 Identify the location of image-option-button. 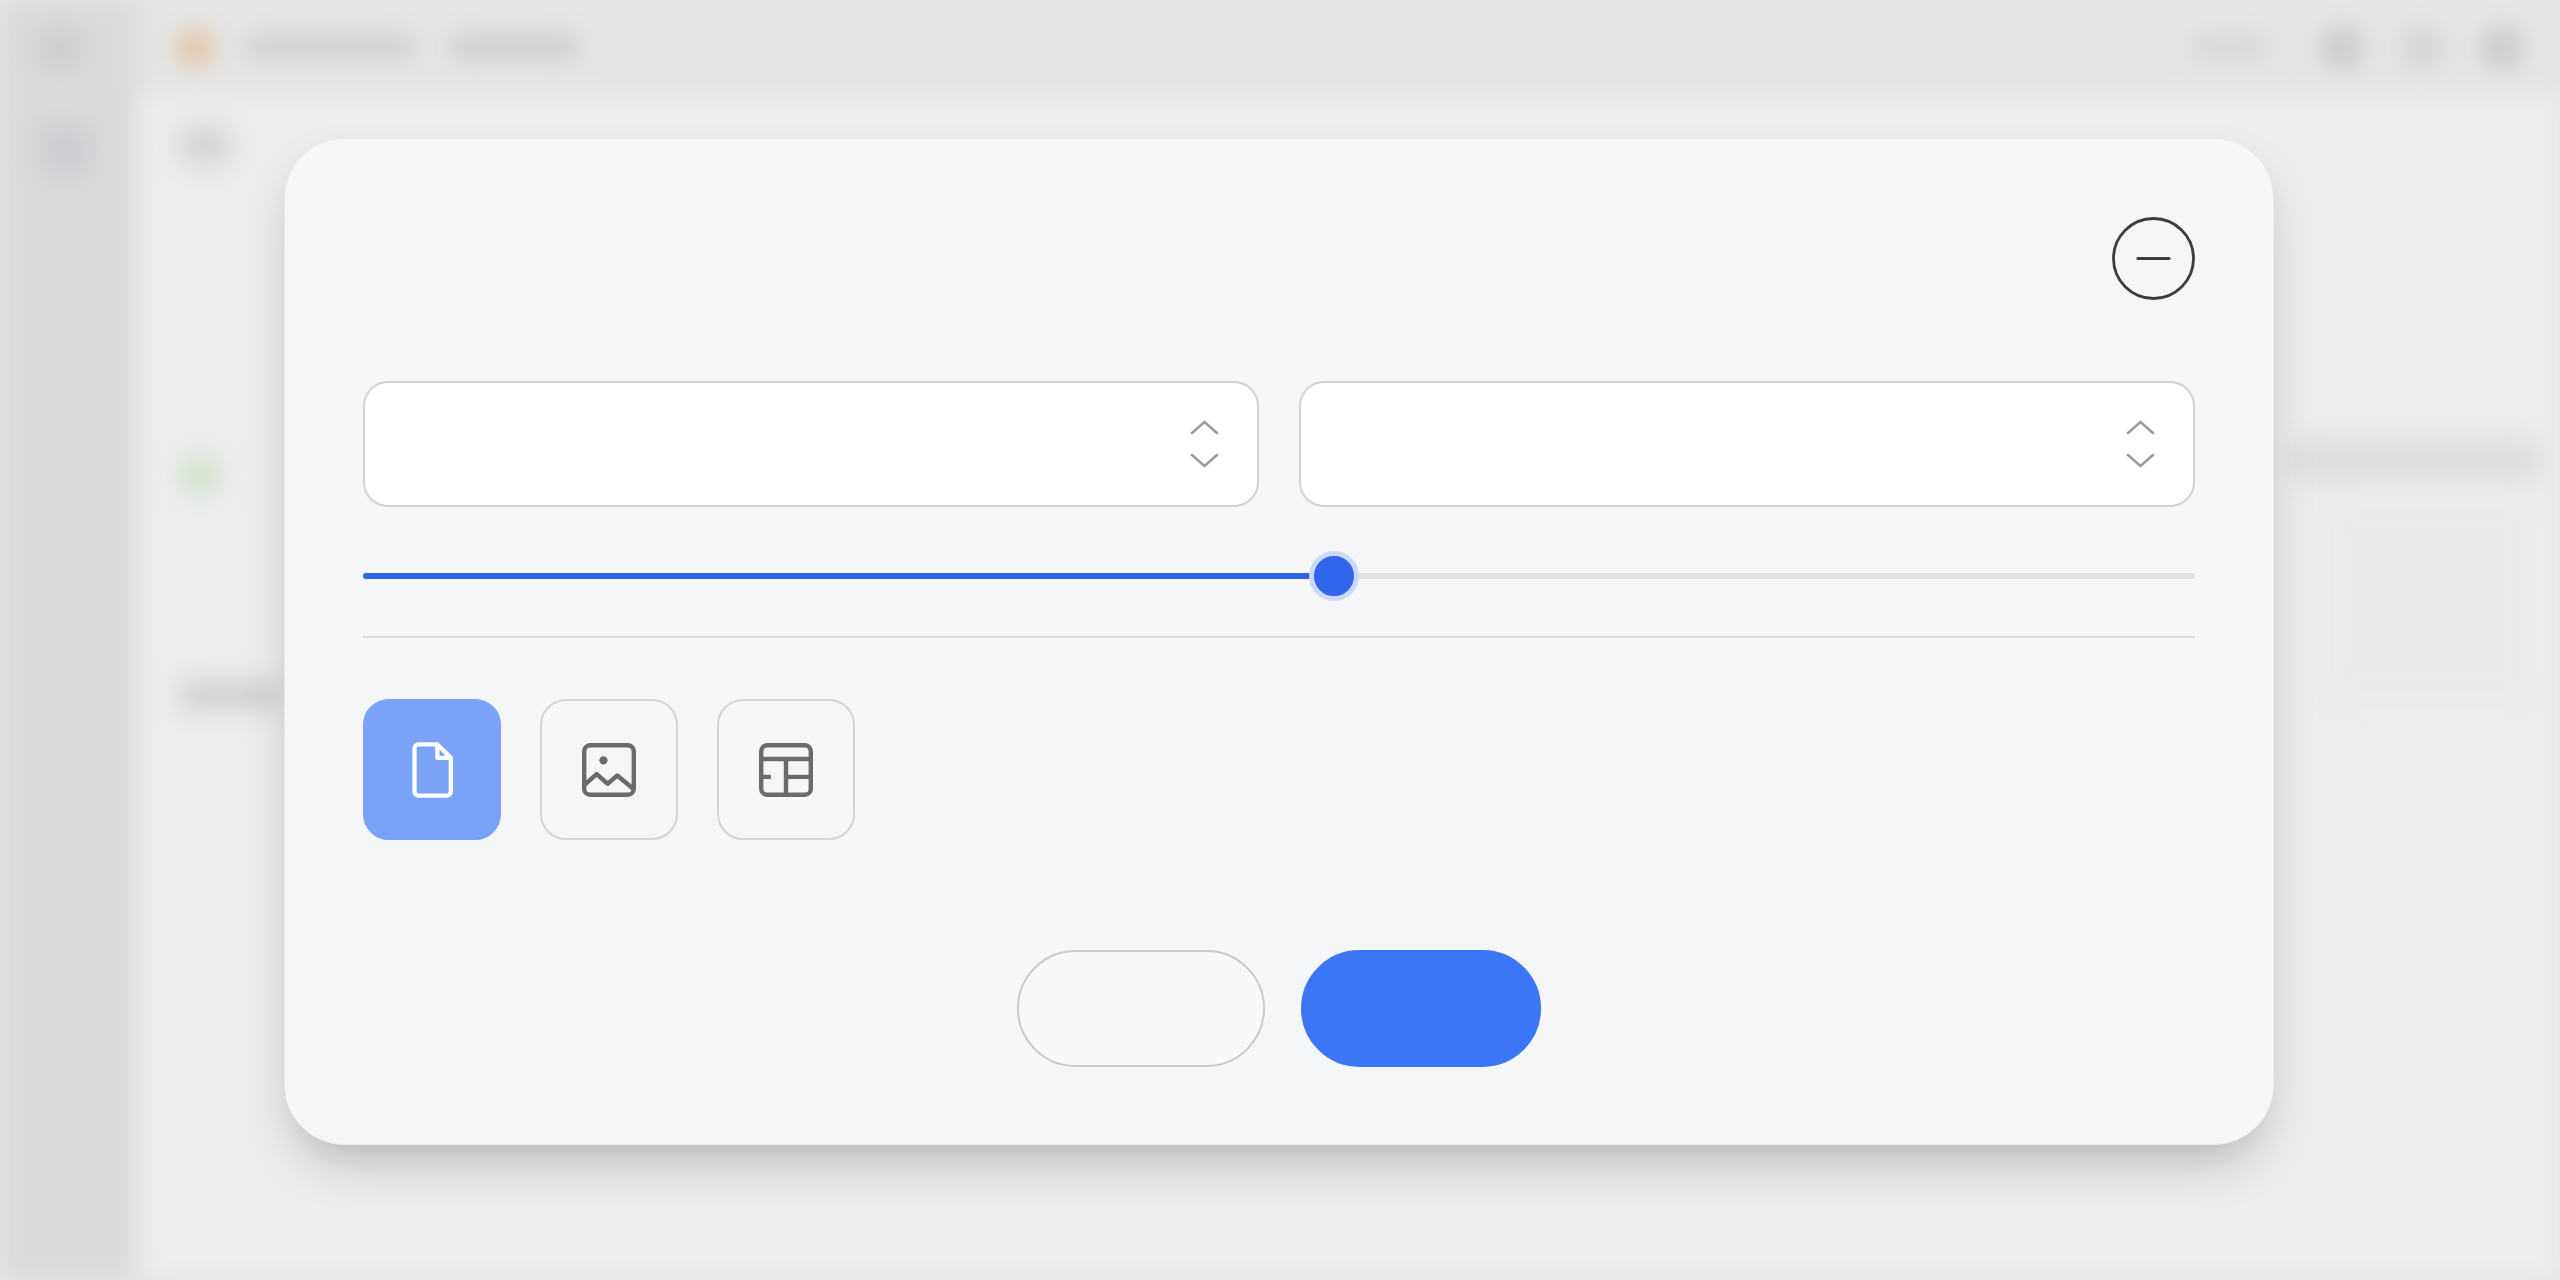
(609, 769).